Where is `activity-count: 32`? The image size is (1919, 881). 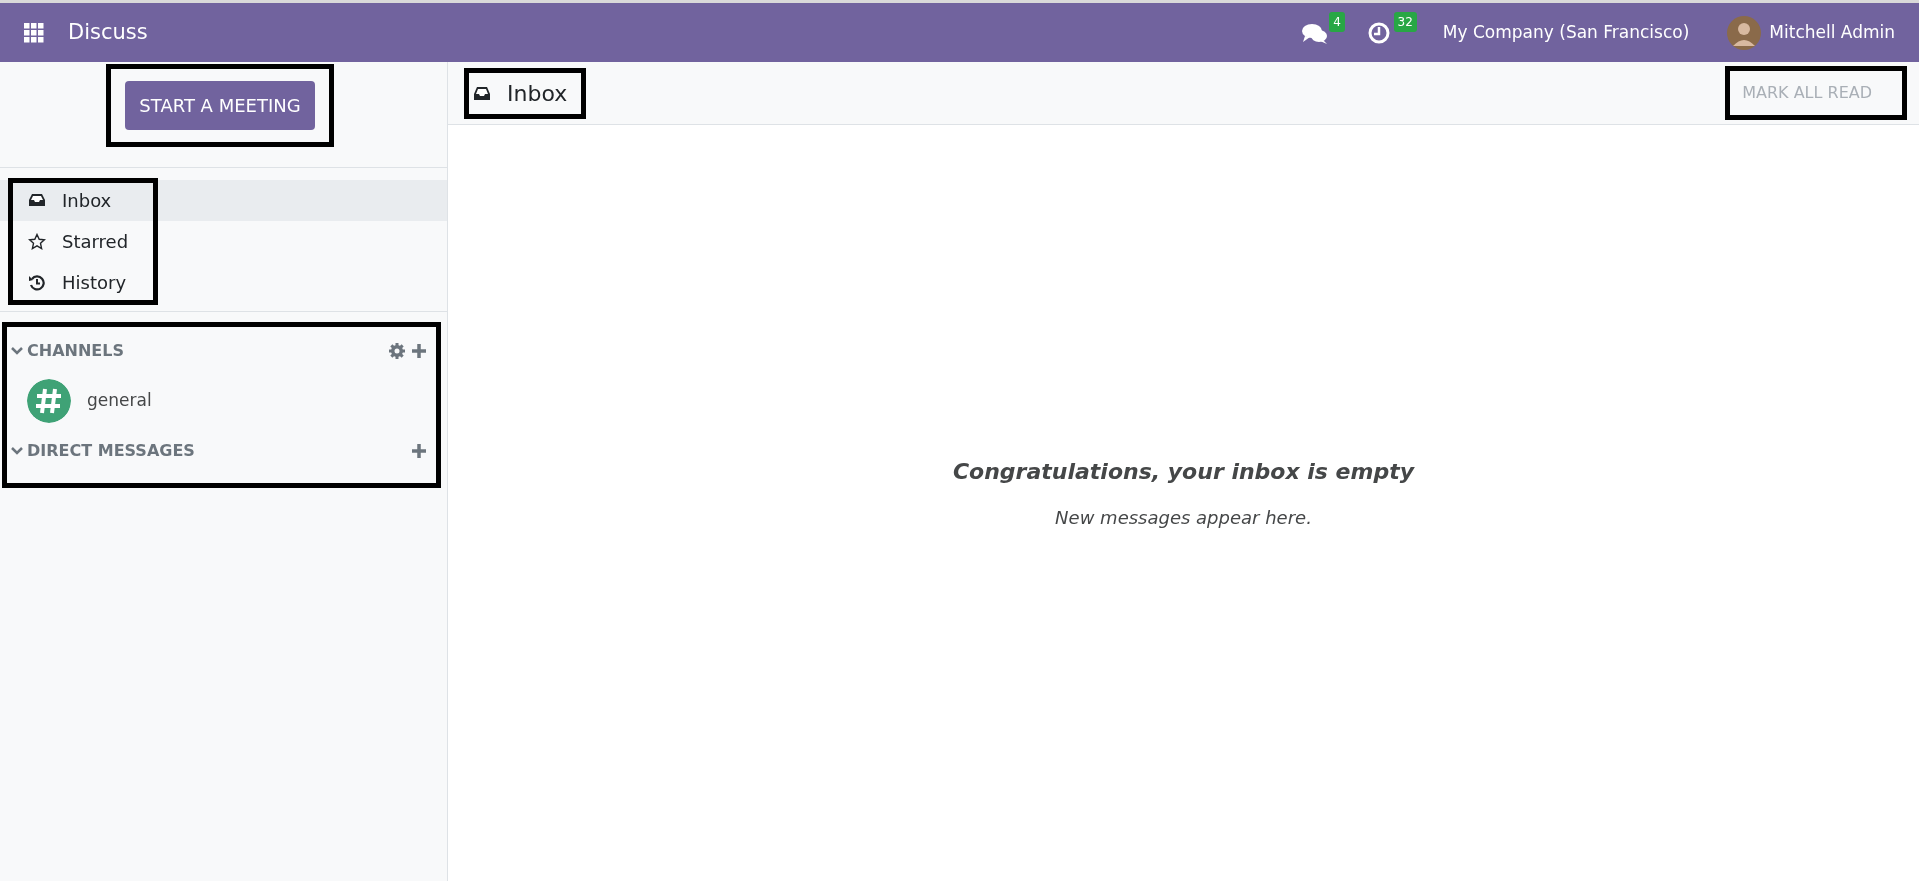 activity-count: 32 is located at coordinates (1405, 22).